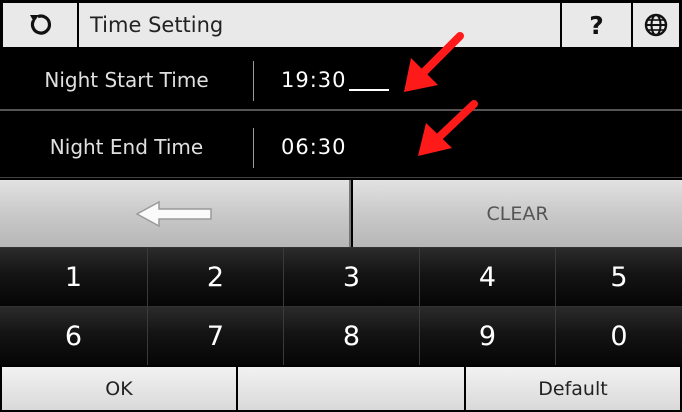  What do you see at coordinates (216, 335) in the screenshot?
I see `digit-key: 7` at bounding box center [216, 335].